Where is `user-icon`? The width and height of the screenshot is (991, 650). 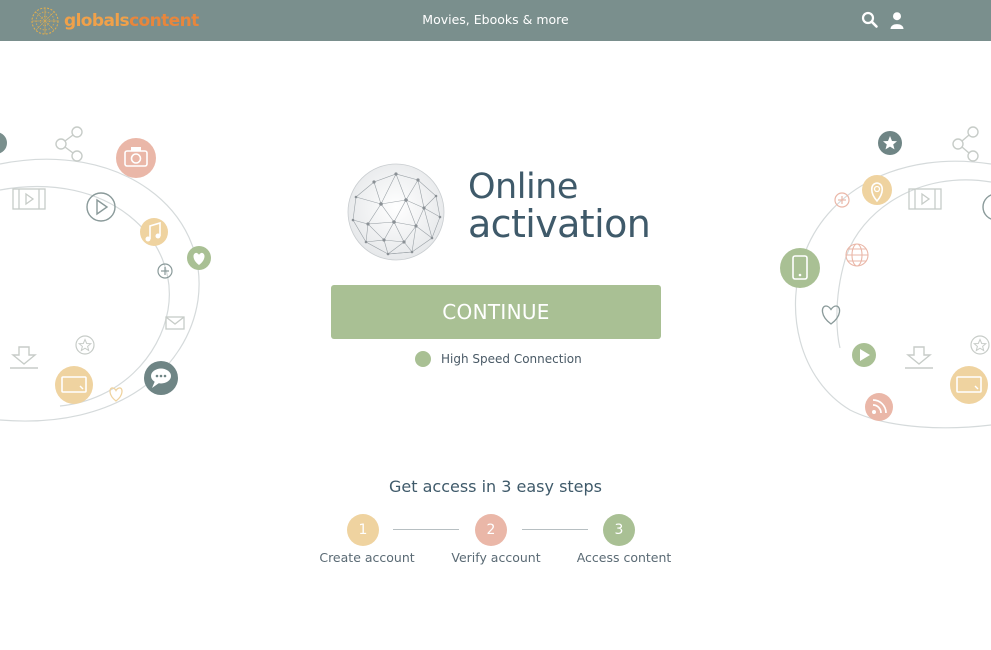
user-icon is located at coordinates (897, 20).